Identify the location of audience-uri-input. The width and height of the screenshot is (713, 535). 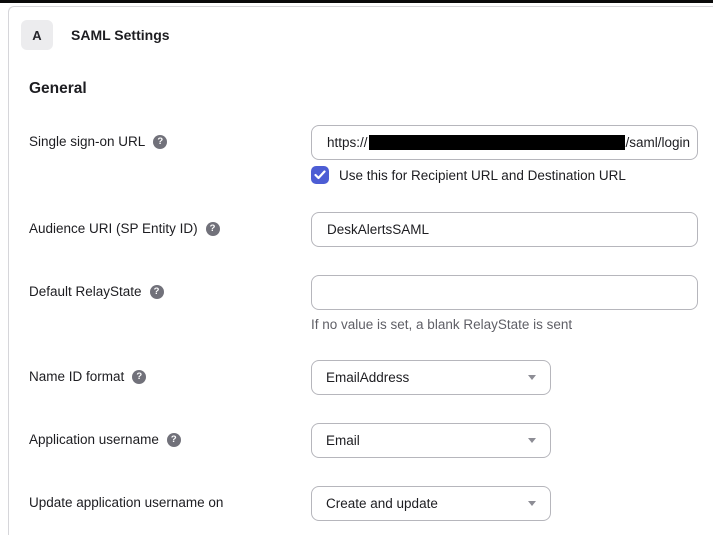
(504, 229).